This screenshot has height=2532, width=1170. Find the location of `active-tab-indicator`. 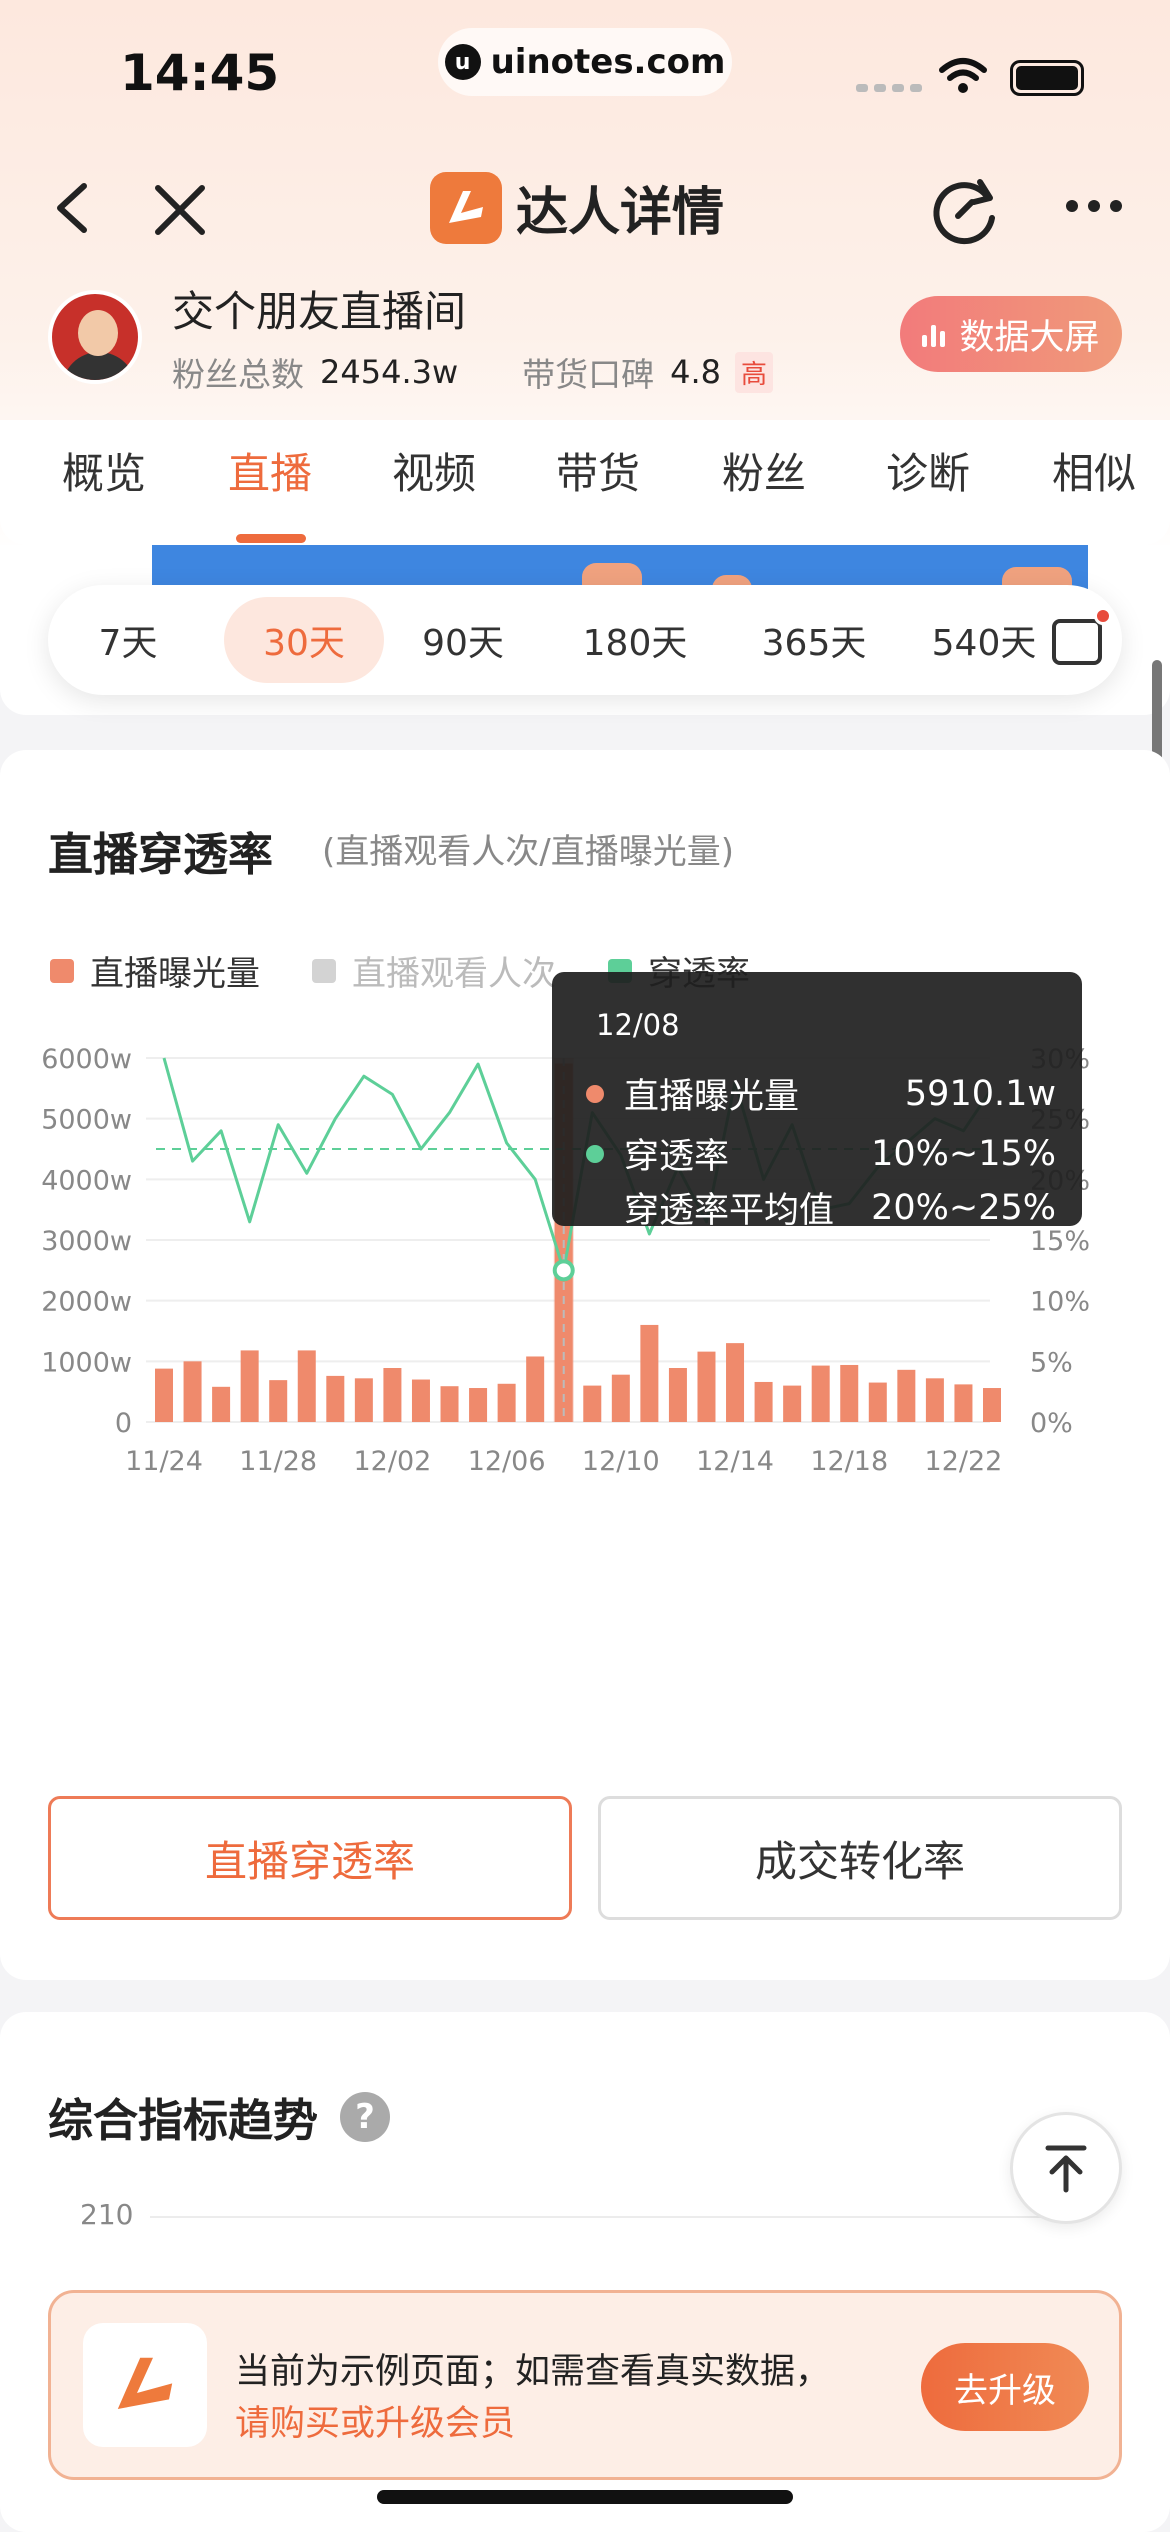

active-tab-indicator is located at coordinates (271, 538).